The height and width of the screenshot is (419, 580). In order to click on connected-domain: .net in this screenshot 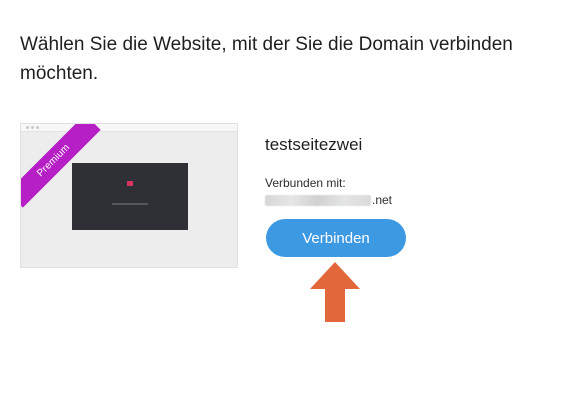, I will do `click(328, 200)`.